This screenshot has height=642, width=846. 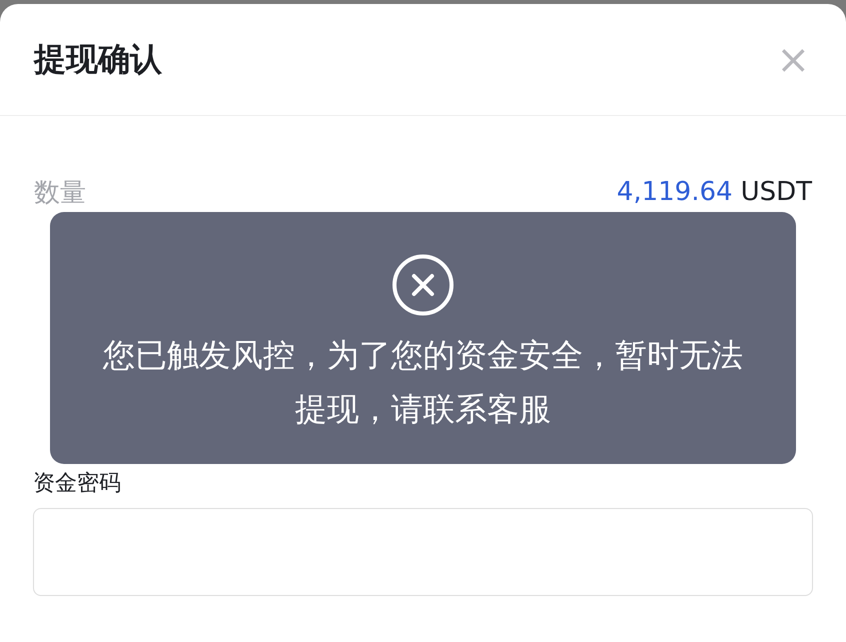 What do you see at coordinates (60, 193) in the screenshot?
I see `row-label: 数量` at bounding box center [60, 193].